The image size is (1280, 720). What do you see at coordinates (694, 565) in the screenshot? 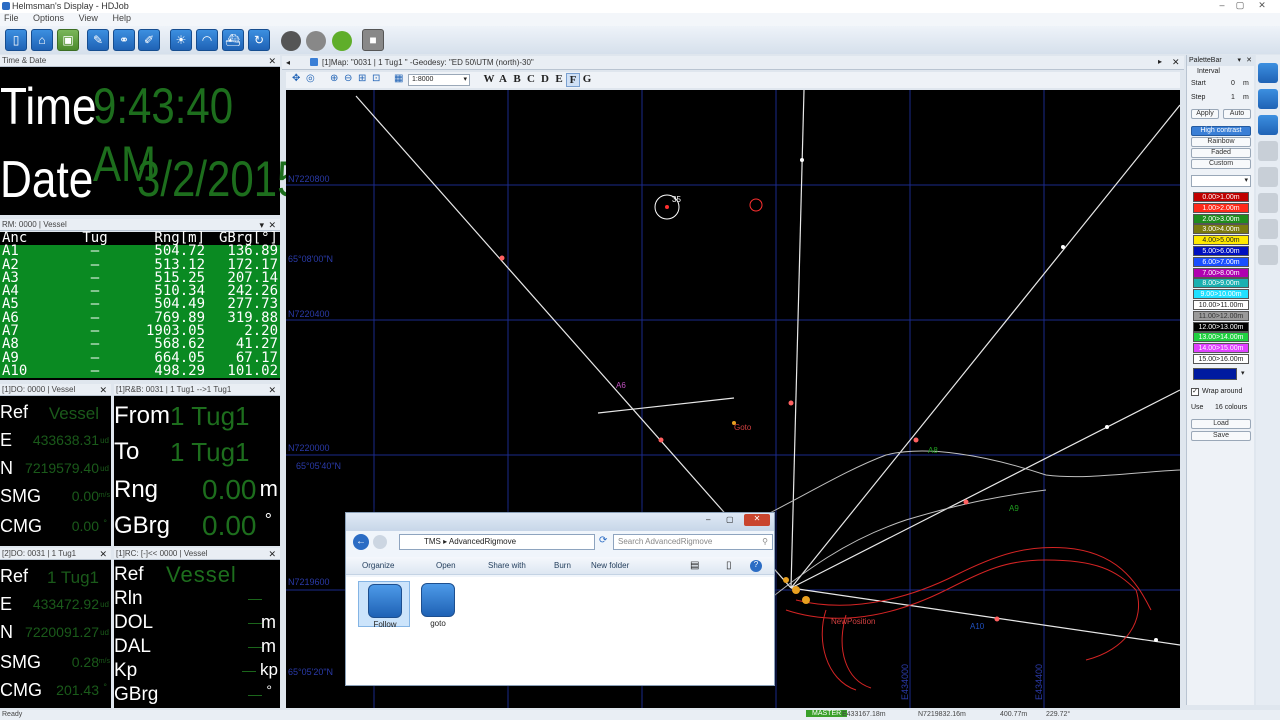
I see `view-icon: ▤` at bounding box center [694, 565].